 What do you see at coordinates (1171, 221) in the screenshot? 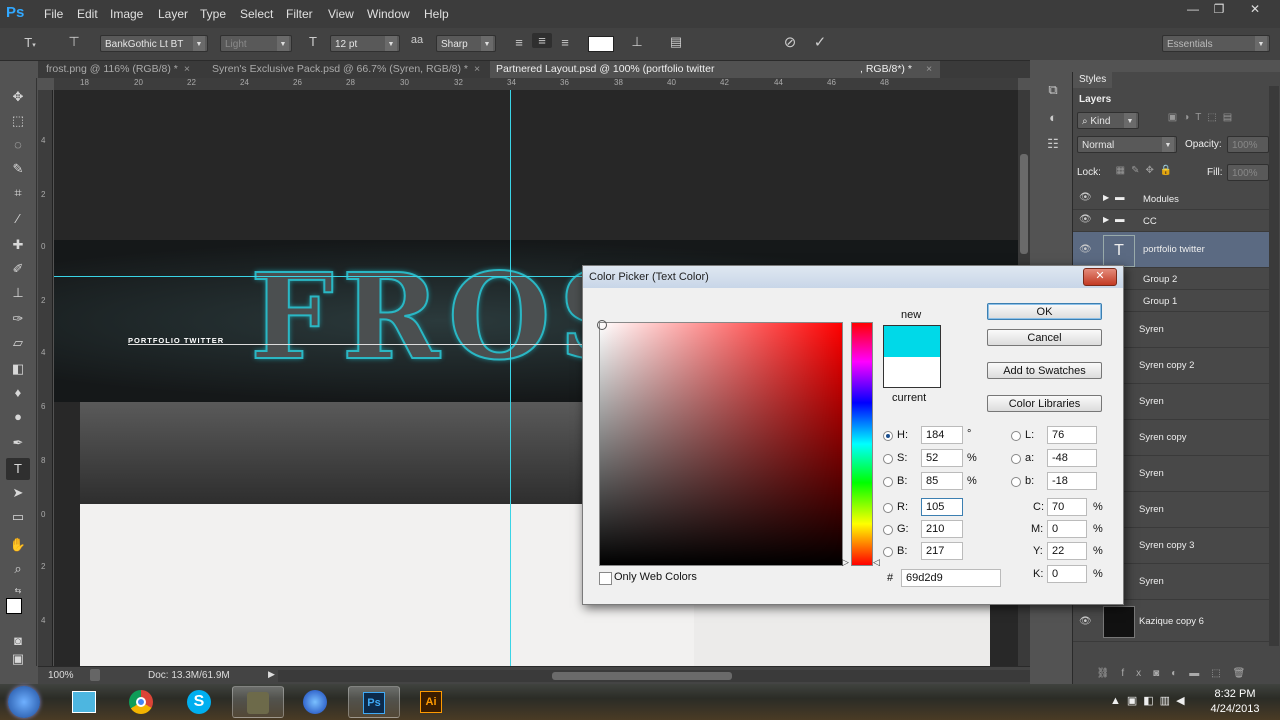
I see `layer-row-cc: 👁 ▶ ▬ CC` at bounding box center [1171, 221].